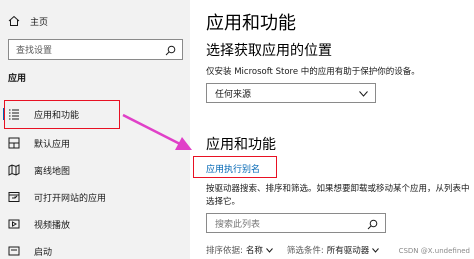 This screenshot has height=259, width=474. What do you see at coordinates (224, 251) in the screenshot?
I see `sort-label: 排序依据:` at bounding box center [224, 251].